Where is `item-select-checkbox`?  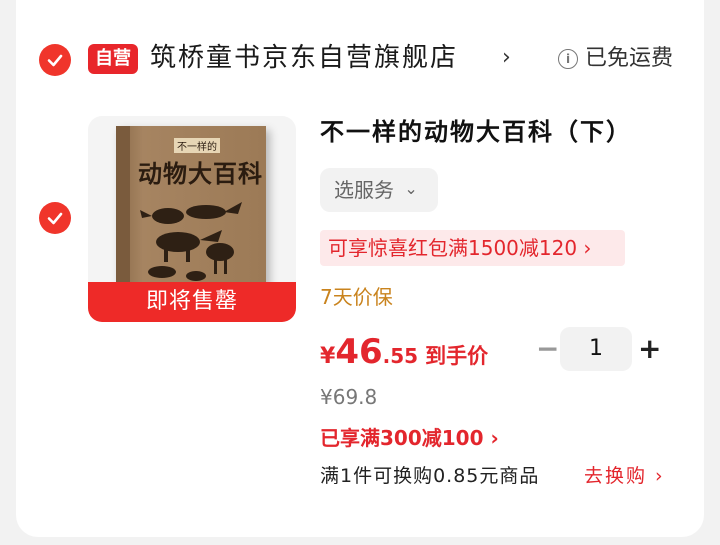 item-select-checkbox is located at coordinates (55, 218).